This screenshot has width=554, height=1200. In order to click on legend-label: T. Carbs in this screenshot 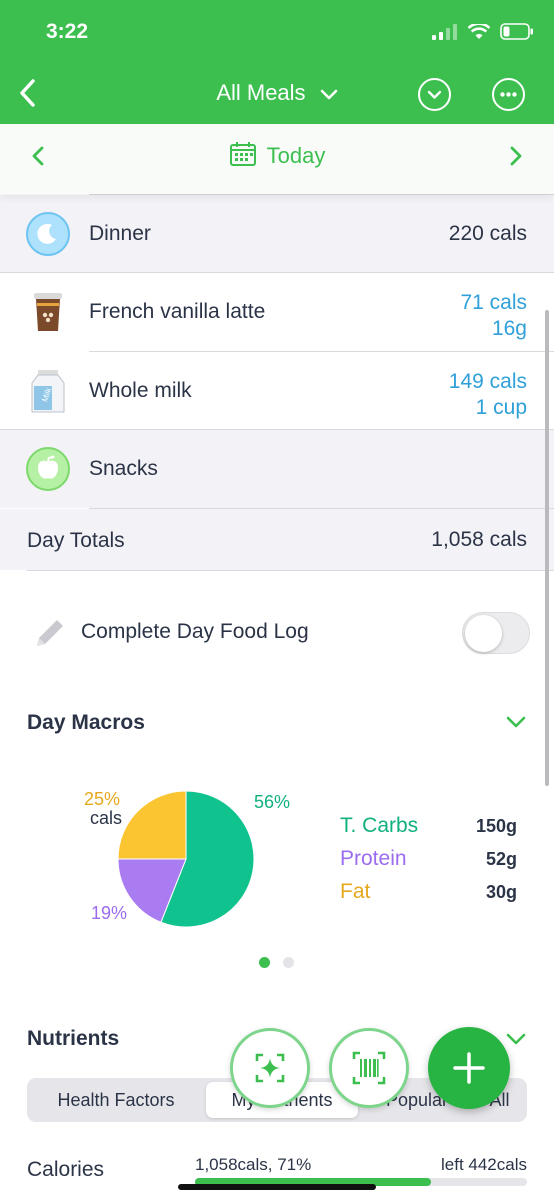, I will do `click(379, 825)`.